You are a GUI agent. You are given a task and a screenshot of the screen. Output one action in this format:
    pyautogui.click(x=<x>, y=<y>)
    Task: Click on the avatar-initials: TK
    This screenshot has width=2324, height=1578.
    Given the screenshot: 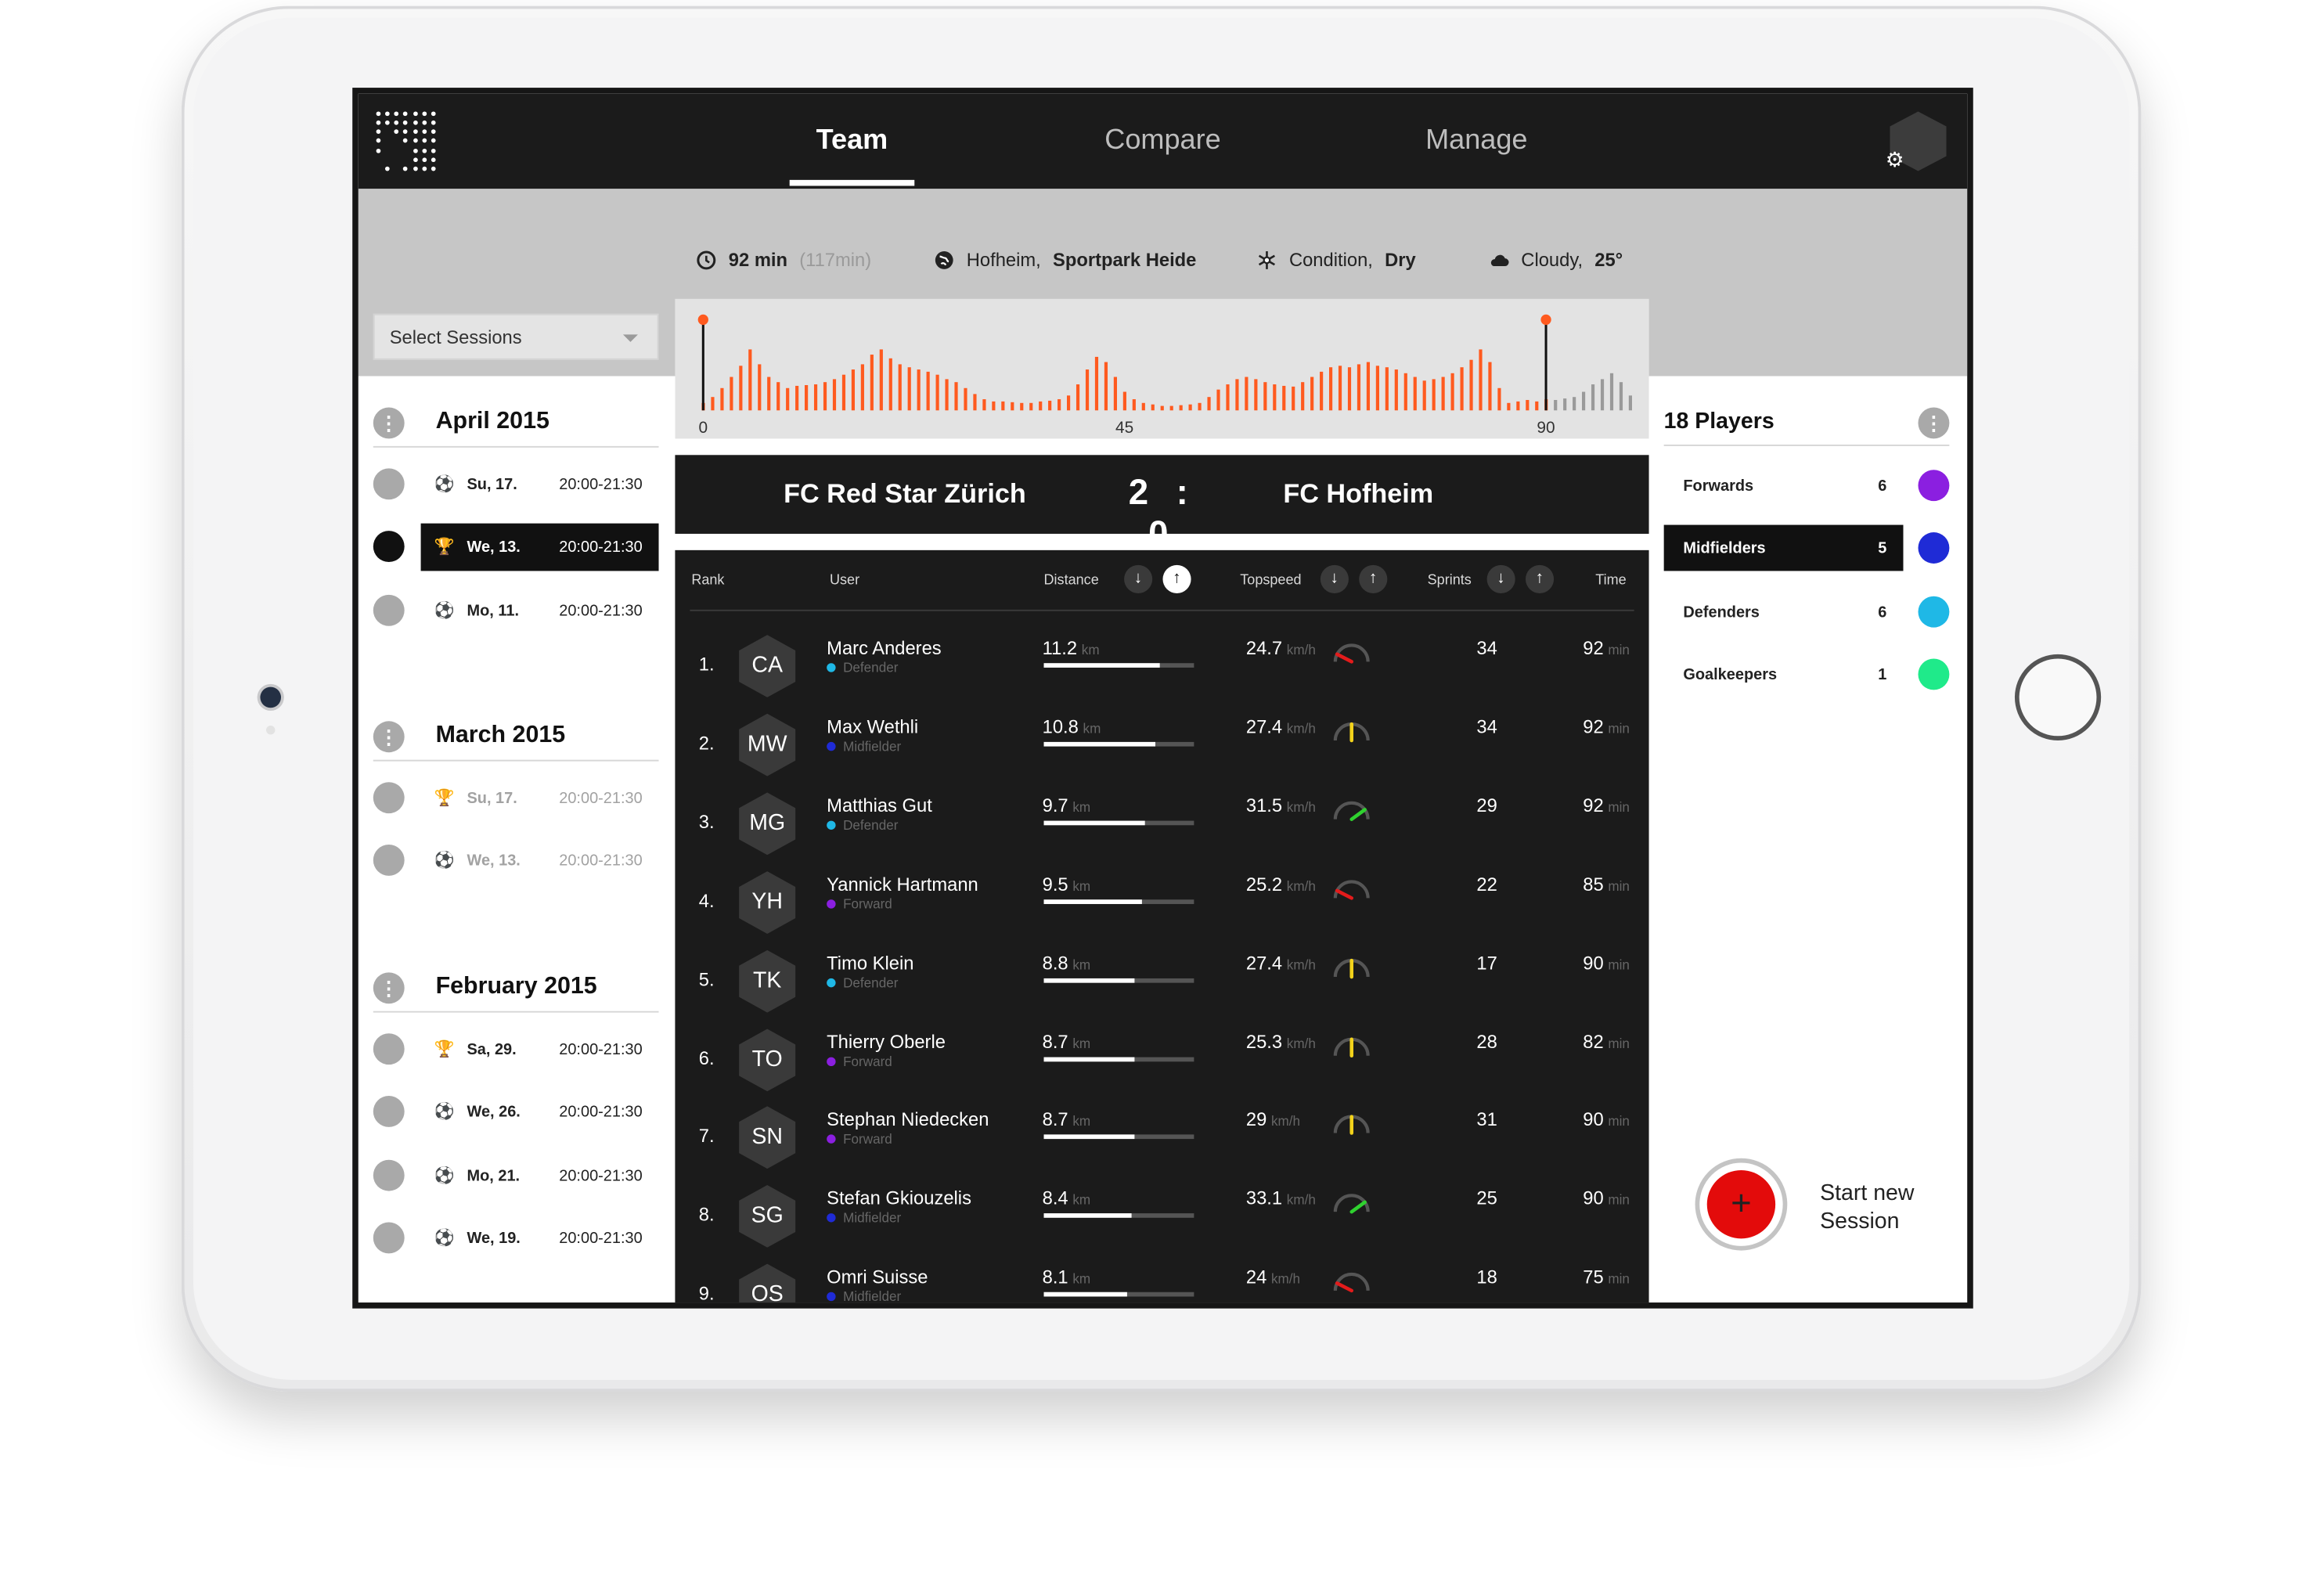 What is the action you would take?
    pyautogui.click(x=767, y=980)
    